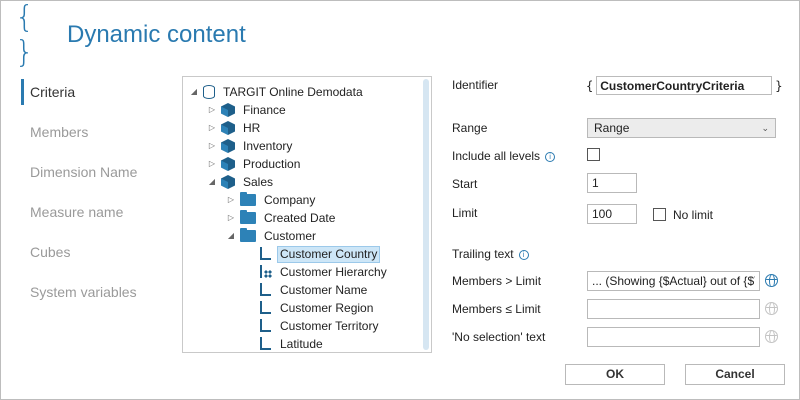 The width and height of the screenshot is (800, 400). Describe the element at coordinates (265, 272) in the screenshot. I see `hierarchy-icon` at that location.